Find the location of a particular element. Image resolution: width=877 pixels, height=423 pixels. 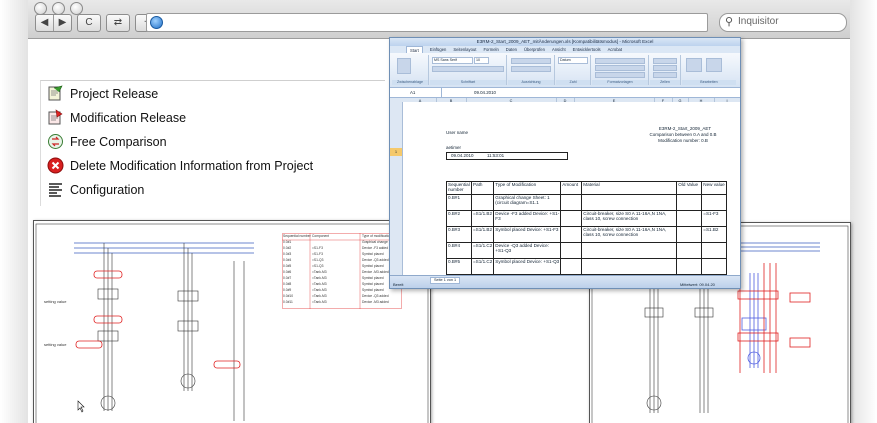

menu-item-free-comparison: Free Comparison is located at coordinates (107, 141).